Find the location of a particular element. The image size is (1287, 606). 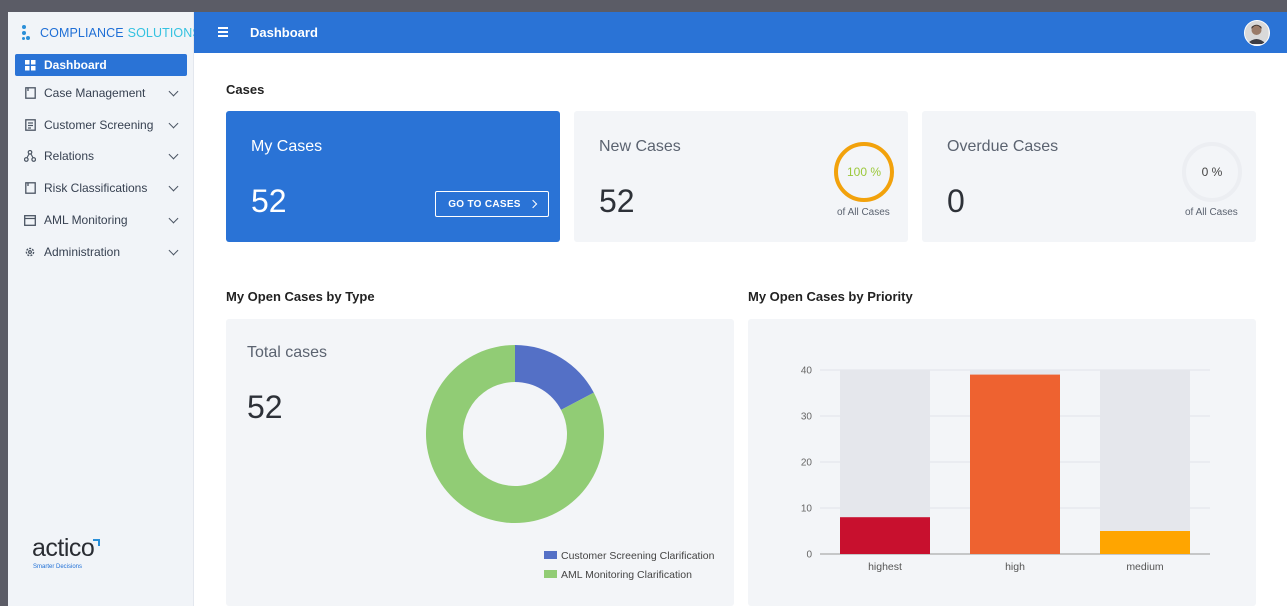

bar-highest is located at coordinates (885, 535).